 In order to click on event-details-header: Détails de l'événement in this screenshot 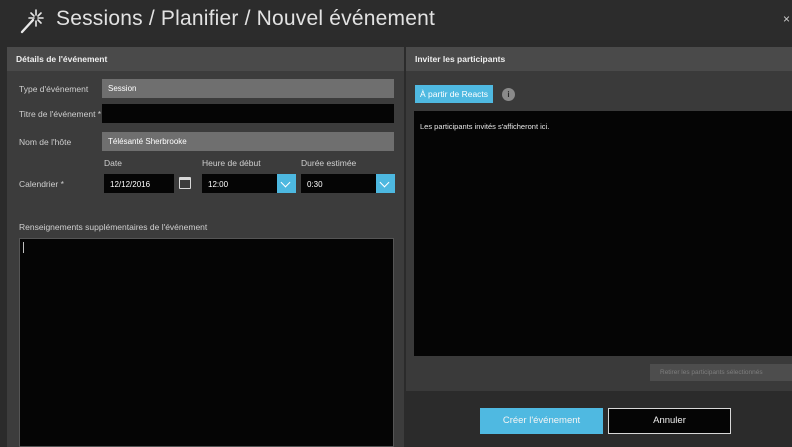, I will do `click(205, 59)`.